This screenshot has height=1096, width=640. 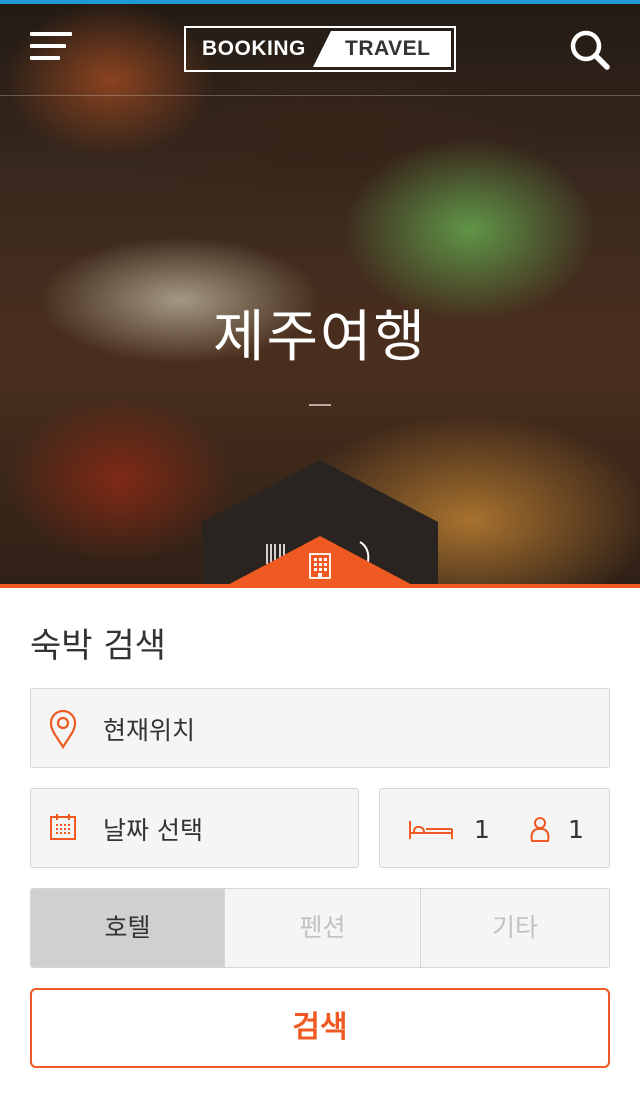 I want to click on room-count-selector: 1, so click(x=449, y=830).